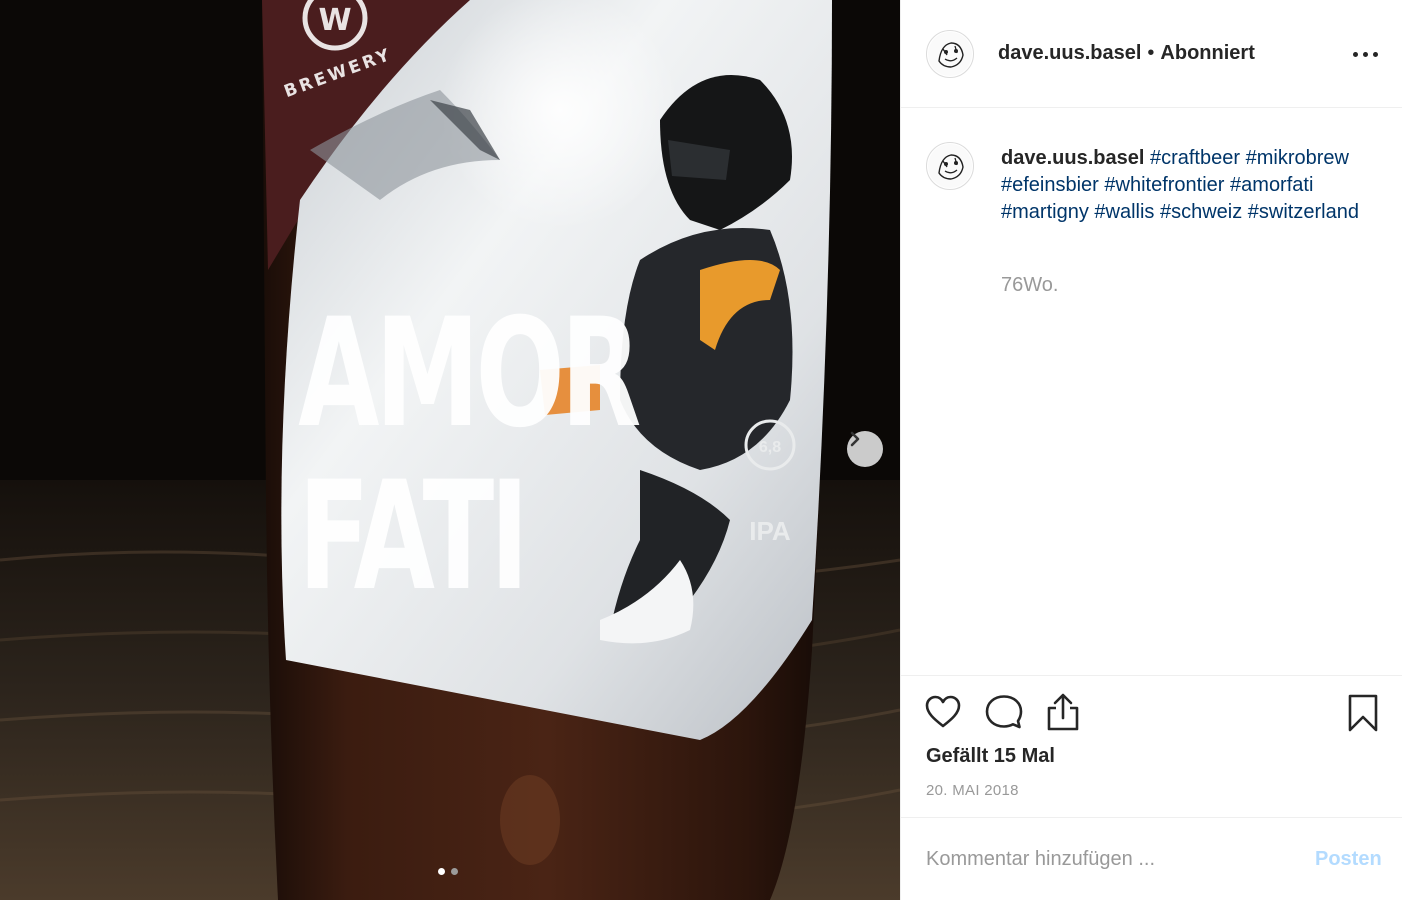  I want to click on chevron-right-icon, so click(855, 439).